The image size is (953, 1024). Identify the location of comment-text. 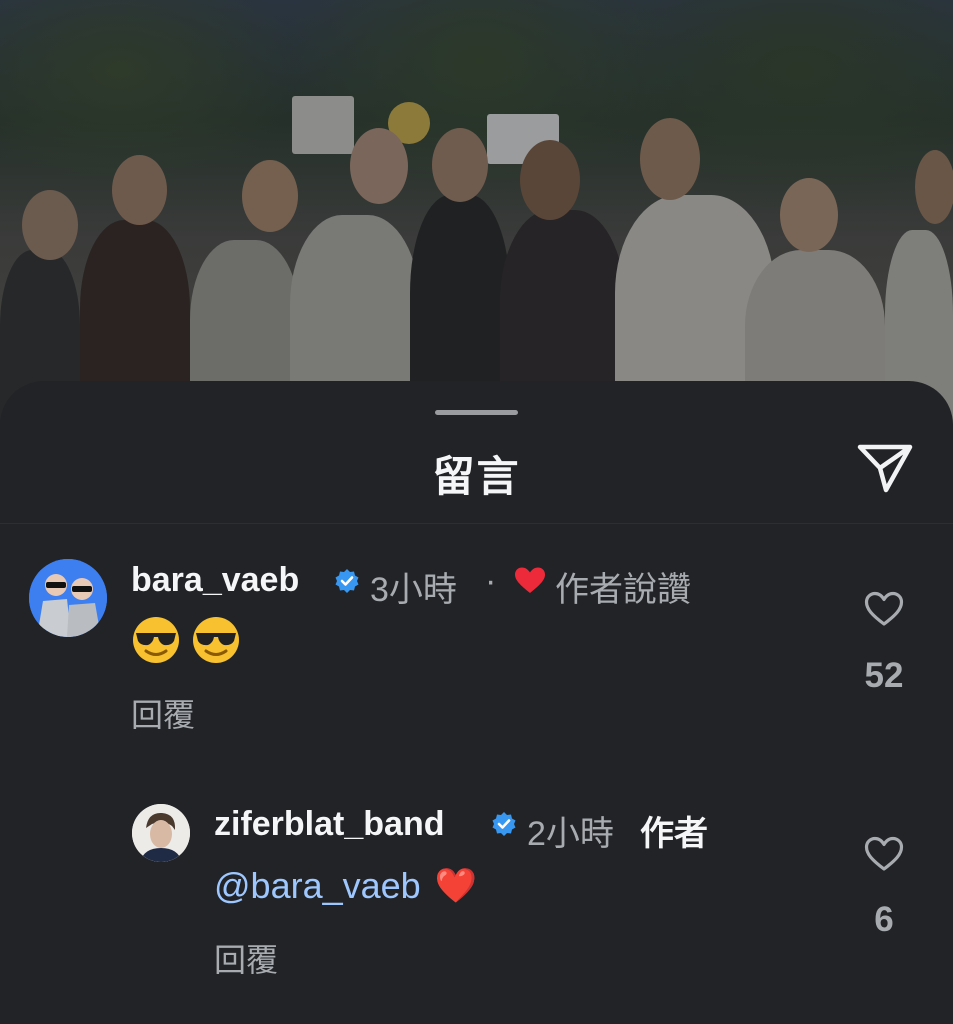
(186, 640).